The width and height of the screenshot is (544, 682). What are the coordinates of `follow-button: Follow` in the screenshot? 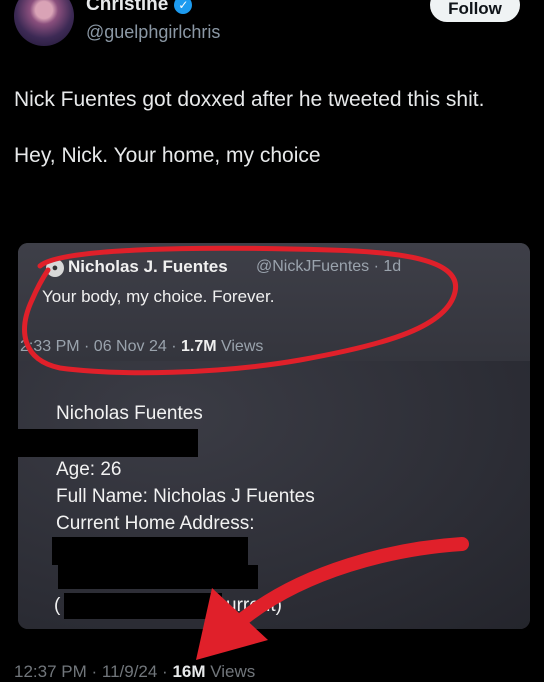 It's located at (475, 11).